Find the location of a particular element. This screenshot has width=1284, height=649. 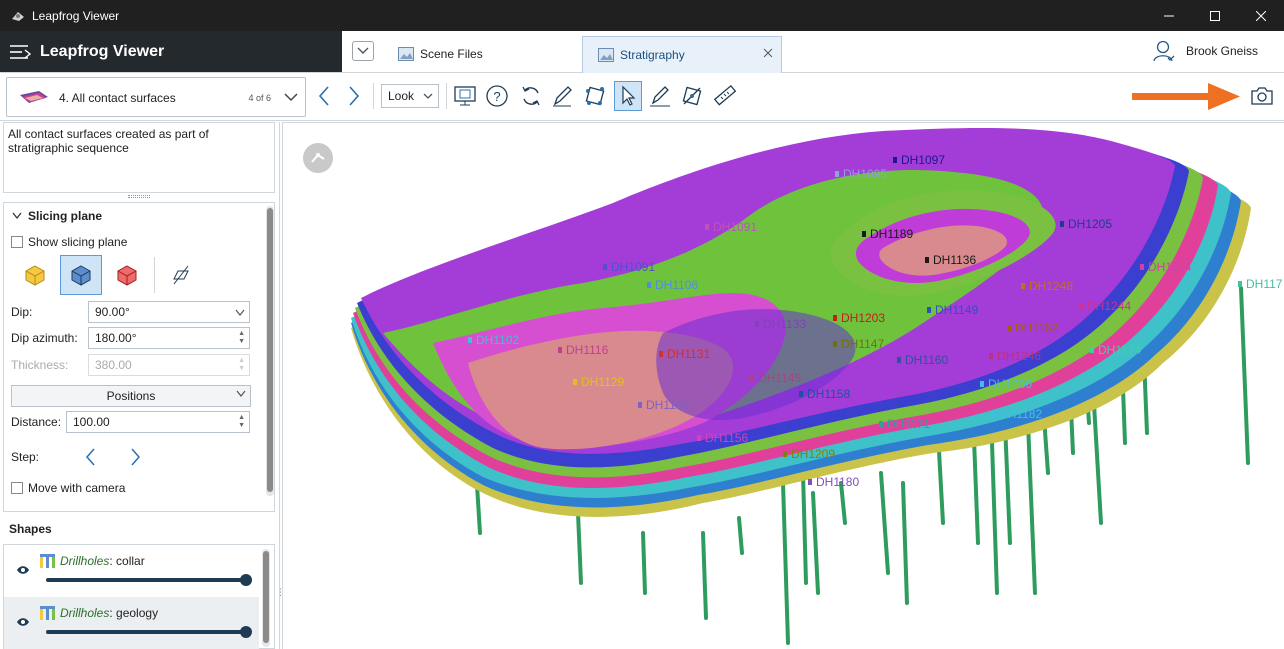

drillhole-label: DH1182 is located at coordinates (1020, 414).